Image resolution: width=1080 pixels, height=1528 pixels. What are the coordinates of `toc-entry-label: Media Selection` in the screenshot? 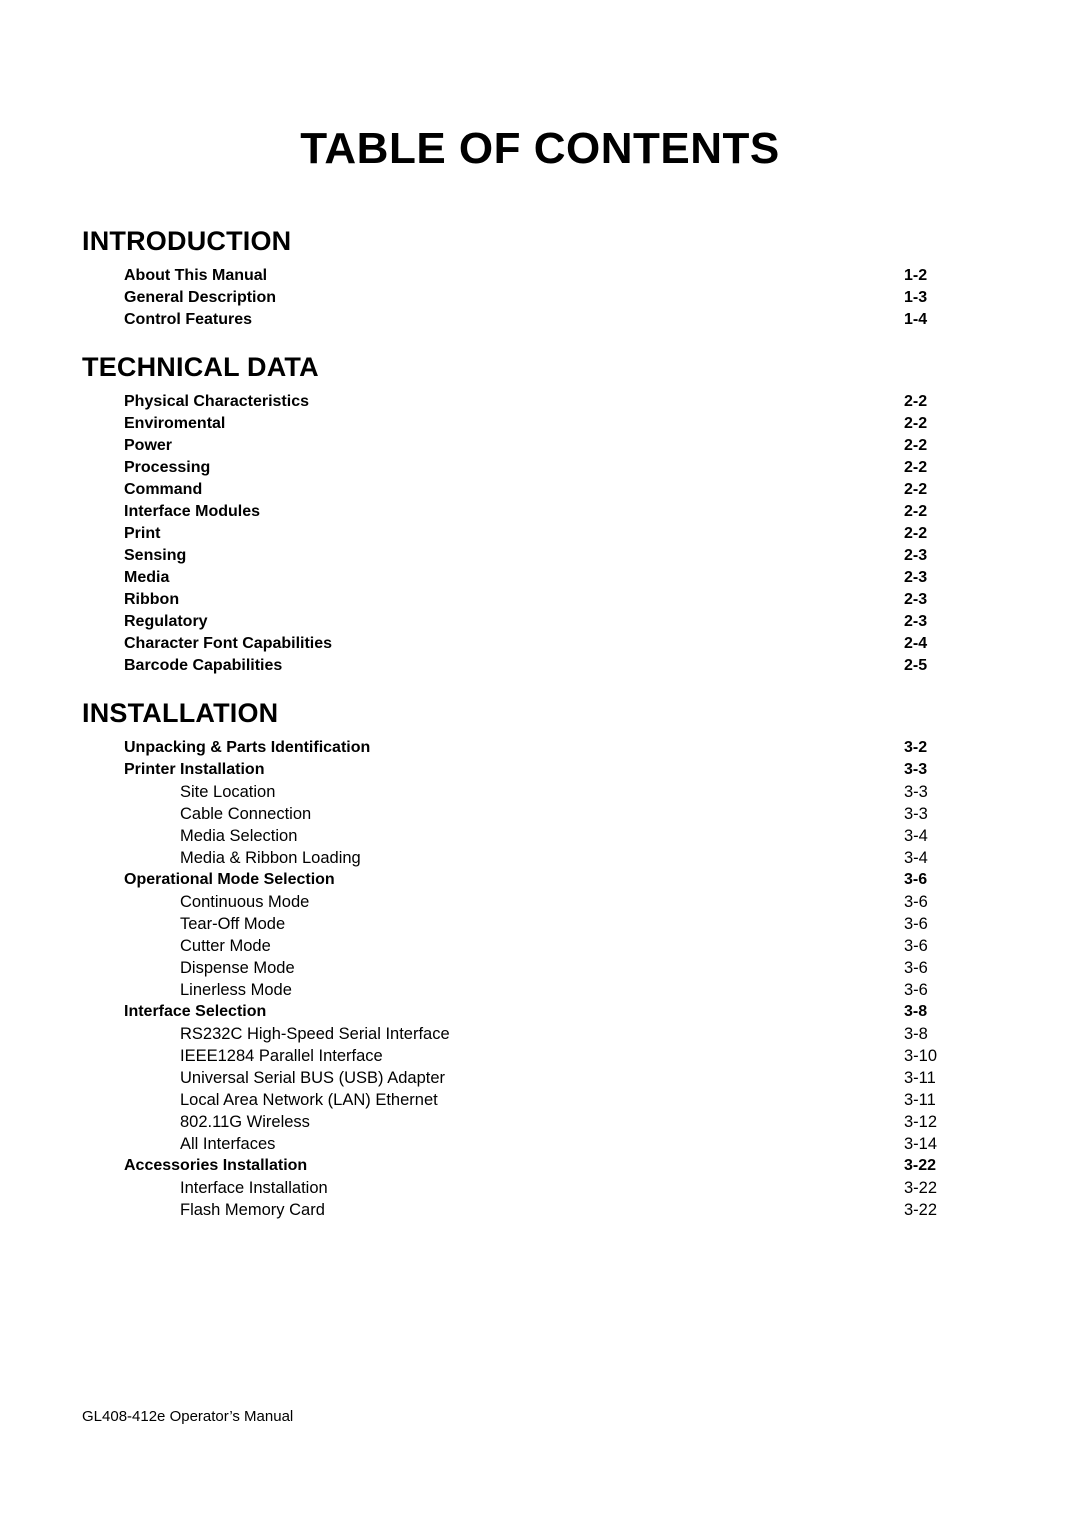 It's located at (239, 836).